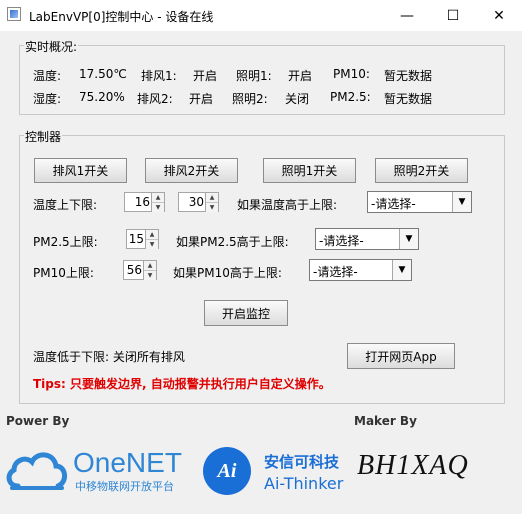  Describe the element at coordinates (43, 136) in the screenshot. I see `controls-title: 控制器` at that location.